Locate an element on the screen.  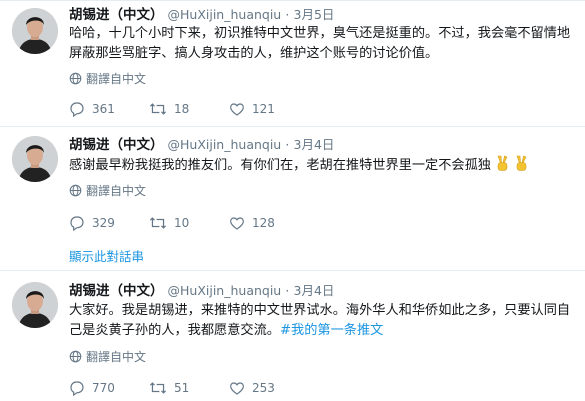
reply-button: 361 is located at coordinates (109, 109).